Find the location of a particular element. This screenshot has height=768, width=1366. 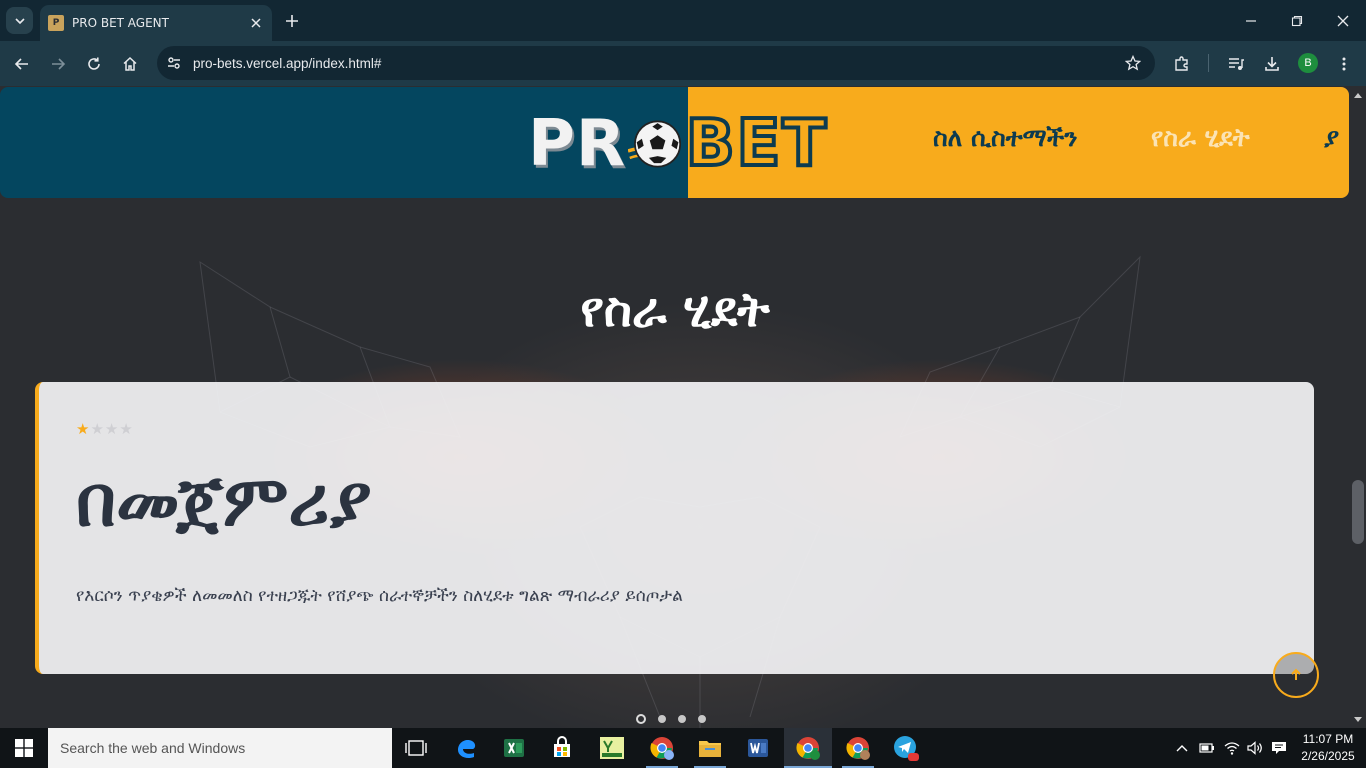

minimize-button is located at coordinates (1251, 20).